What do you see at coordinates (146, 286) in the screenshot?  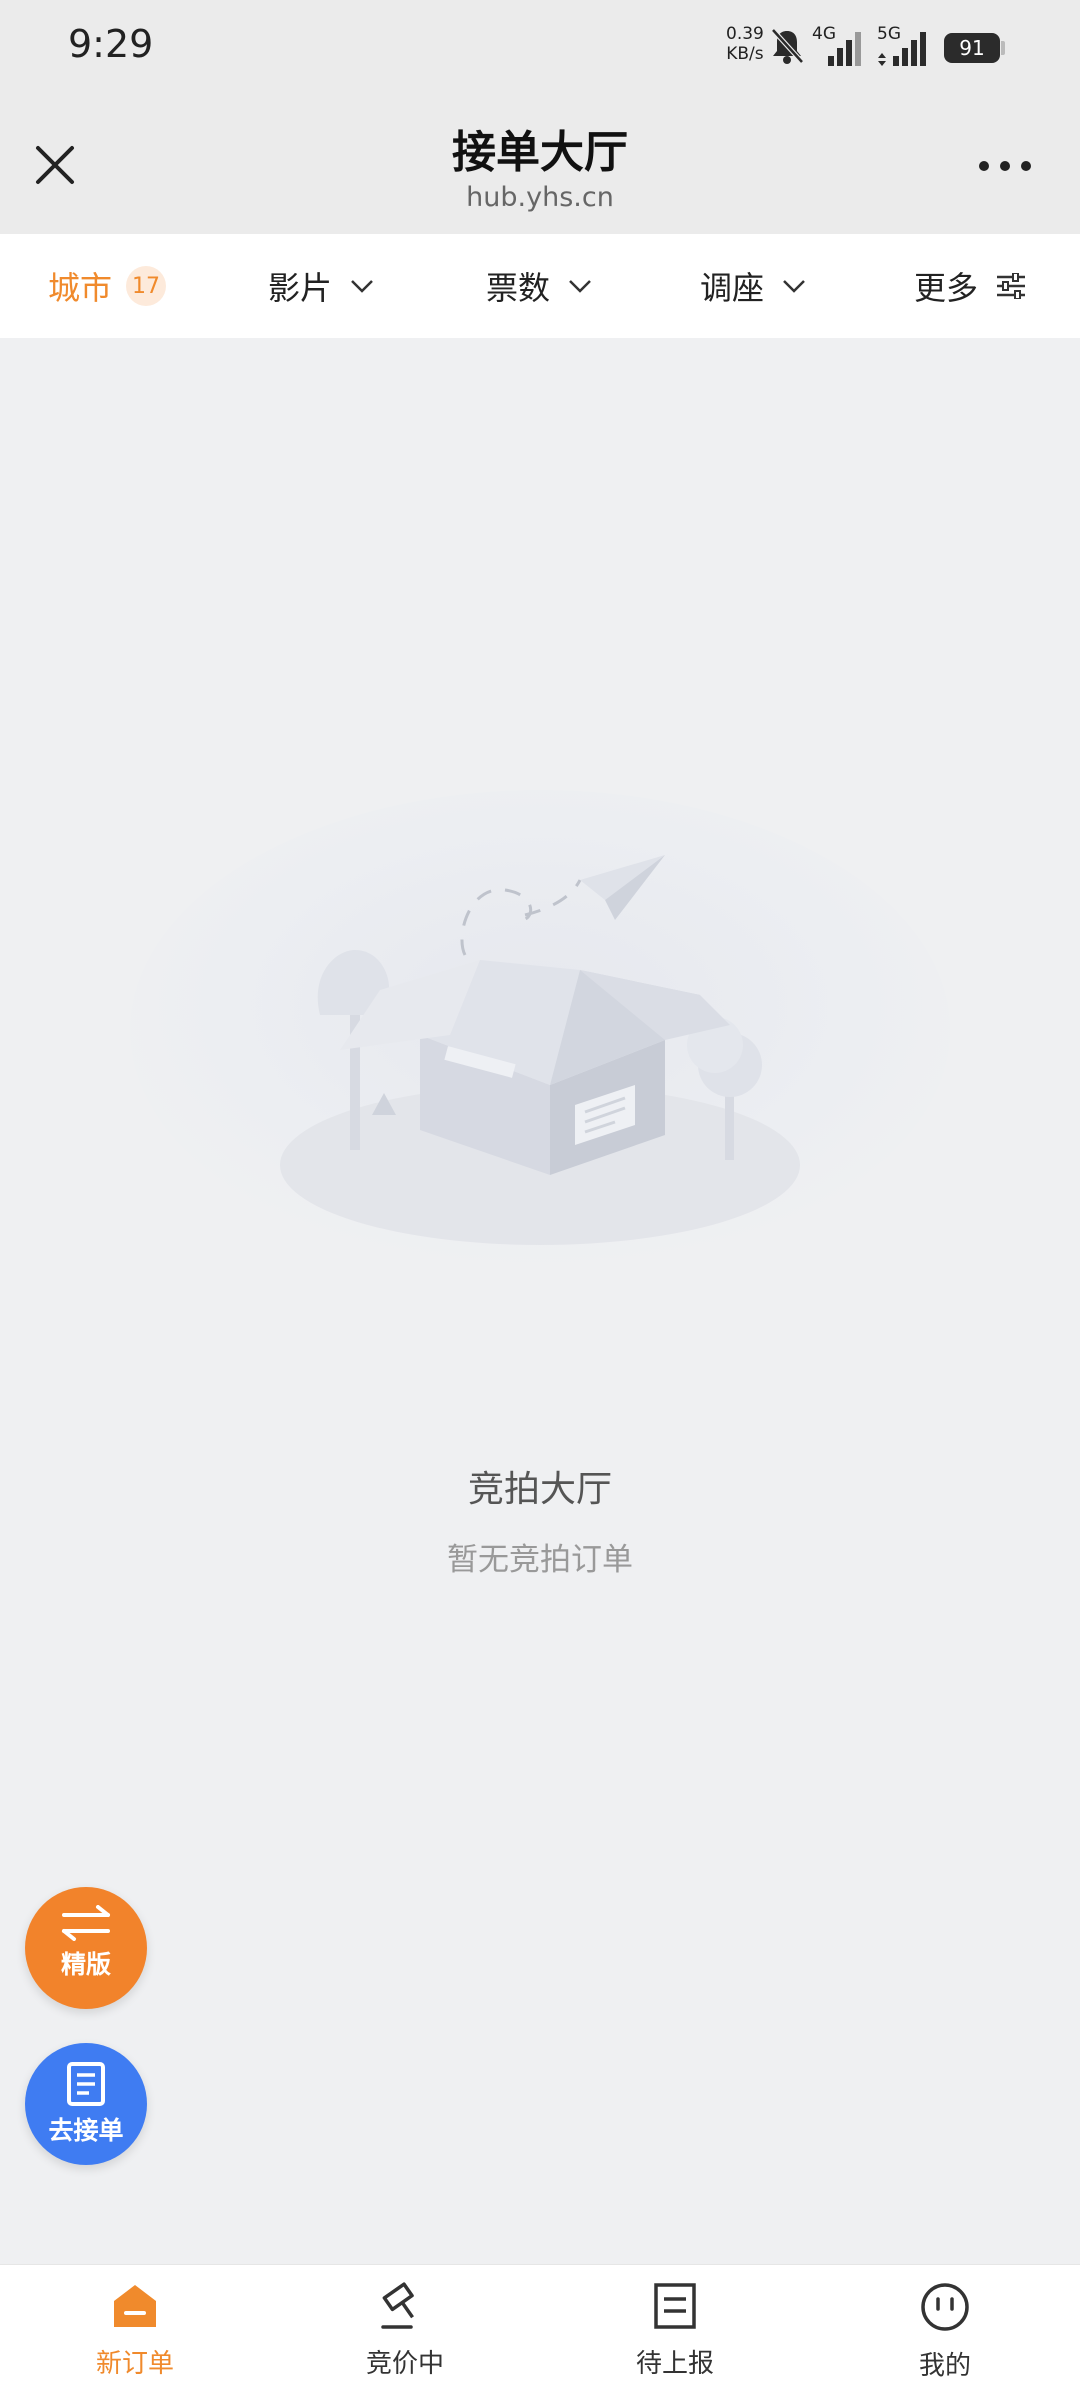 I see `city-count-badge: 17` at bounding box center [146, 286].